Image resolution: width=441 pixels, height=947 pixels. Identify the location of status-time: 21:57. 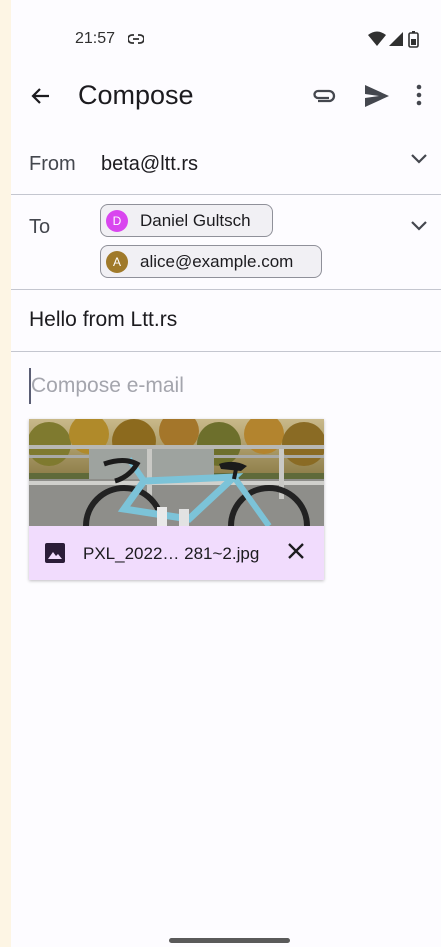
(95, 38).